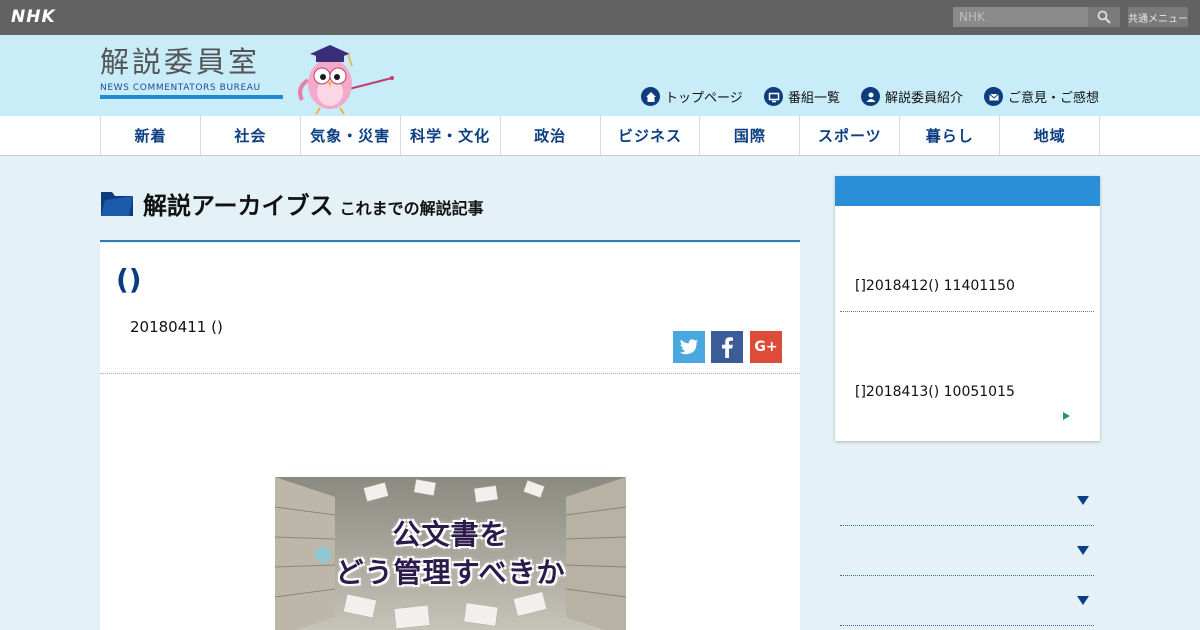 The width and height of the screenshot is (1200, 630). I want to click on nav-item-sports: スポーツ, so click(850, 135).